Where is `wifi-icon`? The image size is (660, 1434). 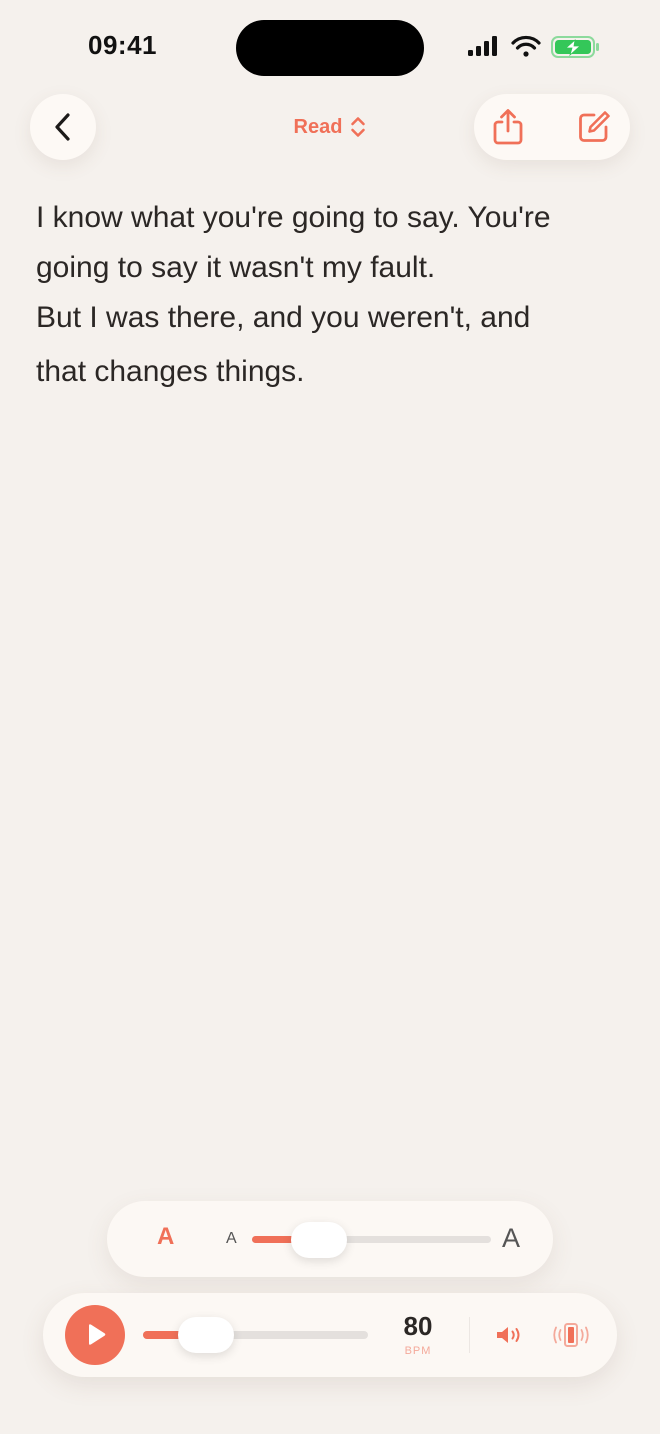 wifi-icon is located at coordinates (526, 46).